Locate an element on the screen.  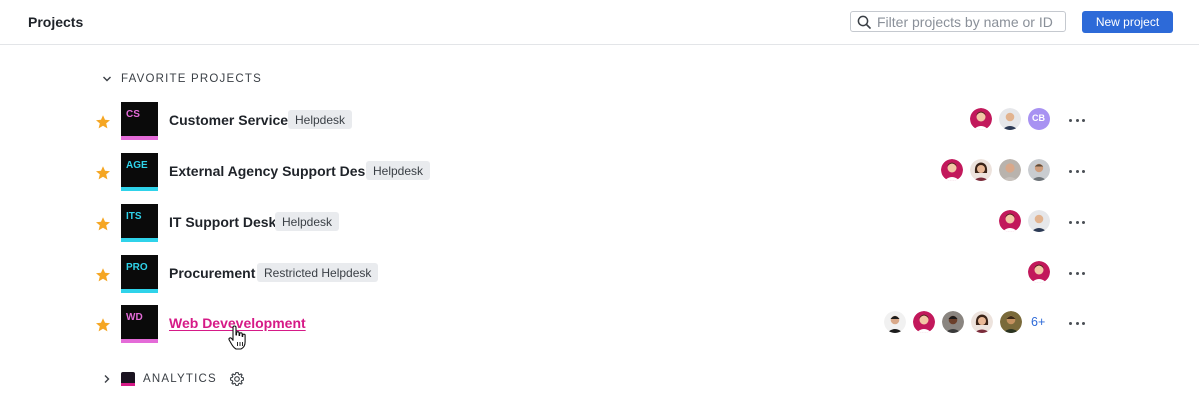
project-row: PRO Procurement Restricted Helpdesk is located at coordinates (594, 275).